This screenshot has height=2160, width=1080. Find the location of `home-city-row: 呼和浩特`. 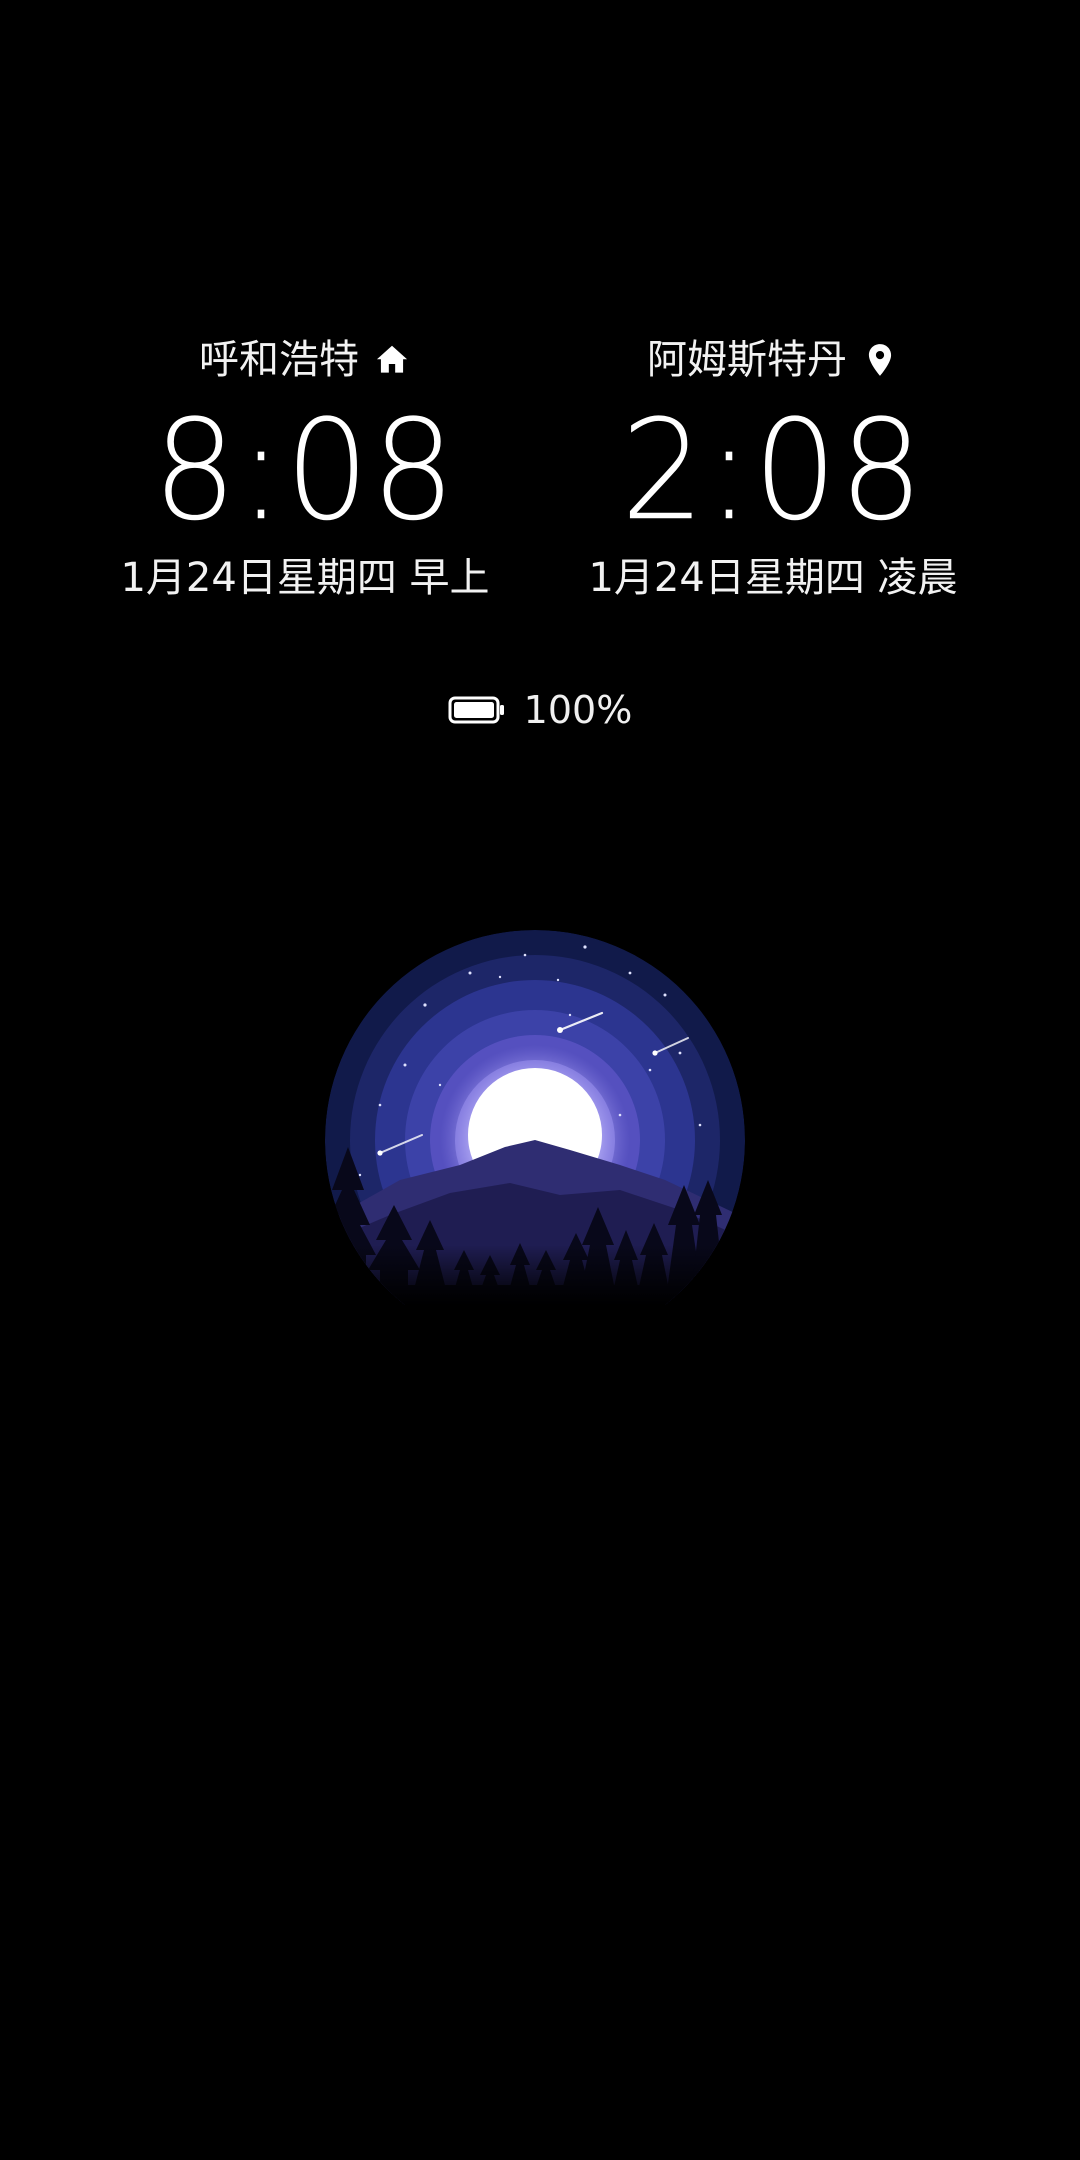

home-city-row: 呼和浩特 is located at coordinates (305, 360).